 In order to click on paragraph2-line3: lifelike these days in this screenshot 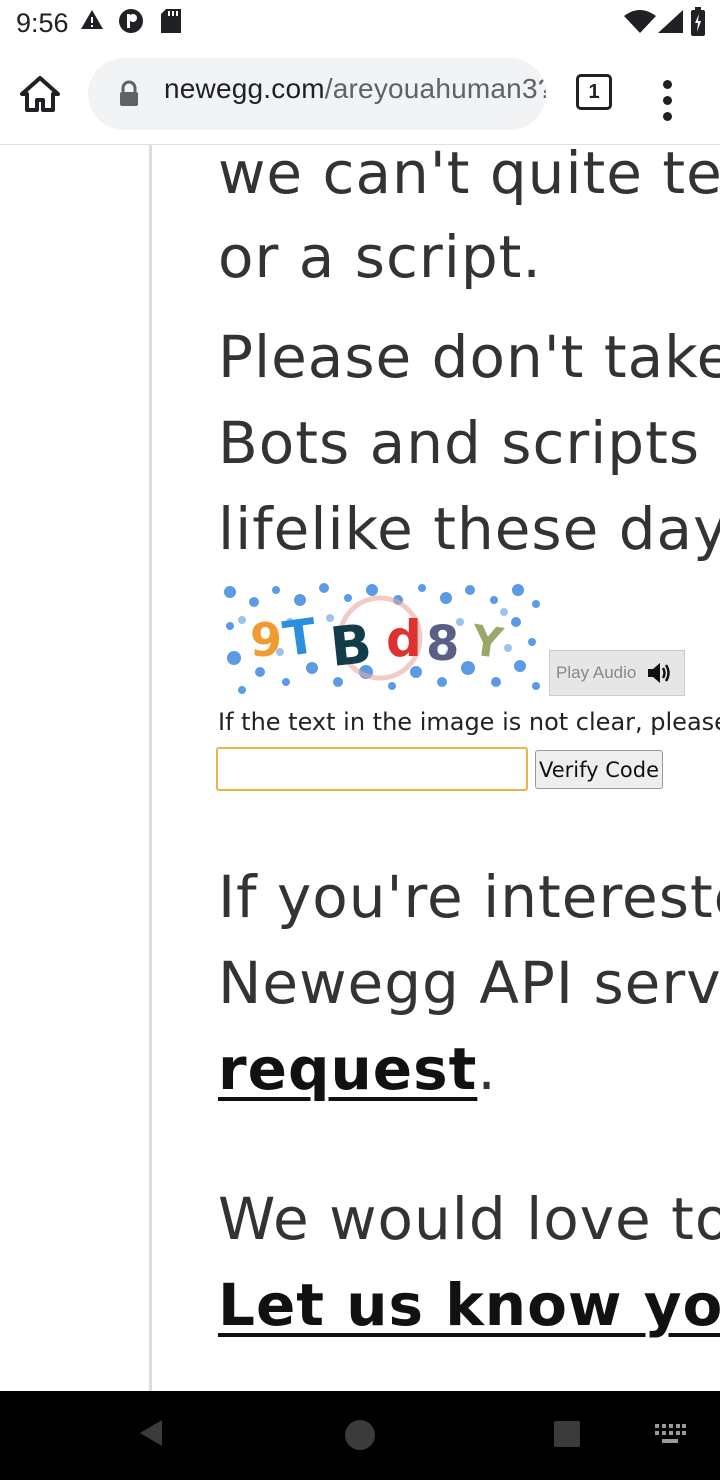, I will do `click(469, 529)`.